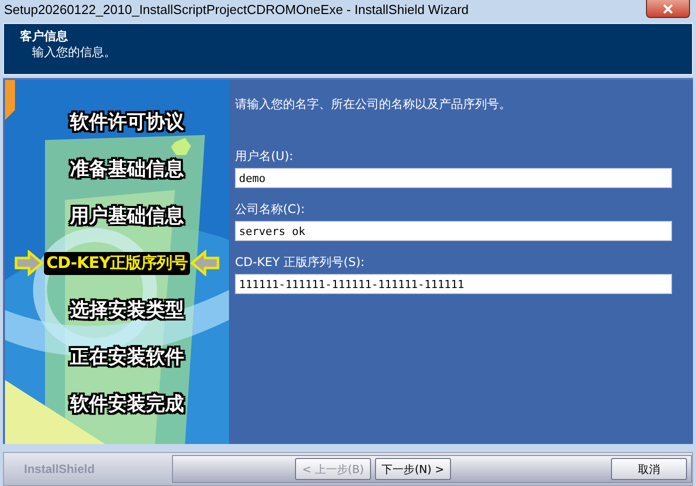 The image size is (696, 486). Describe the element at coordinates (453, 178) in the screenshot. I see `input-field: demo` at that location.